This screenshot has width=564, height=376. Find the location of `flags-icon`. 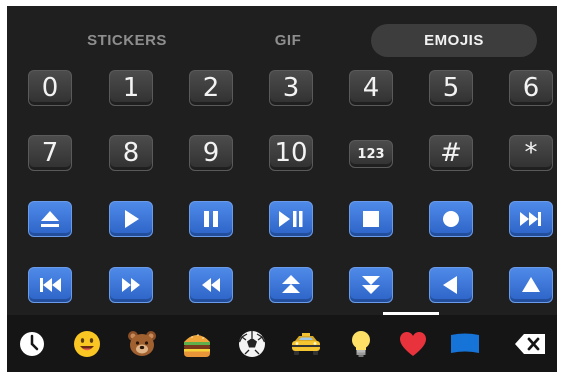

flags-icon is located at coordinates (465, 343).